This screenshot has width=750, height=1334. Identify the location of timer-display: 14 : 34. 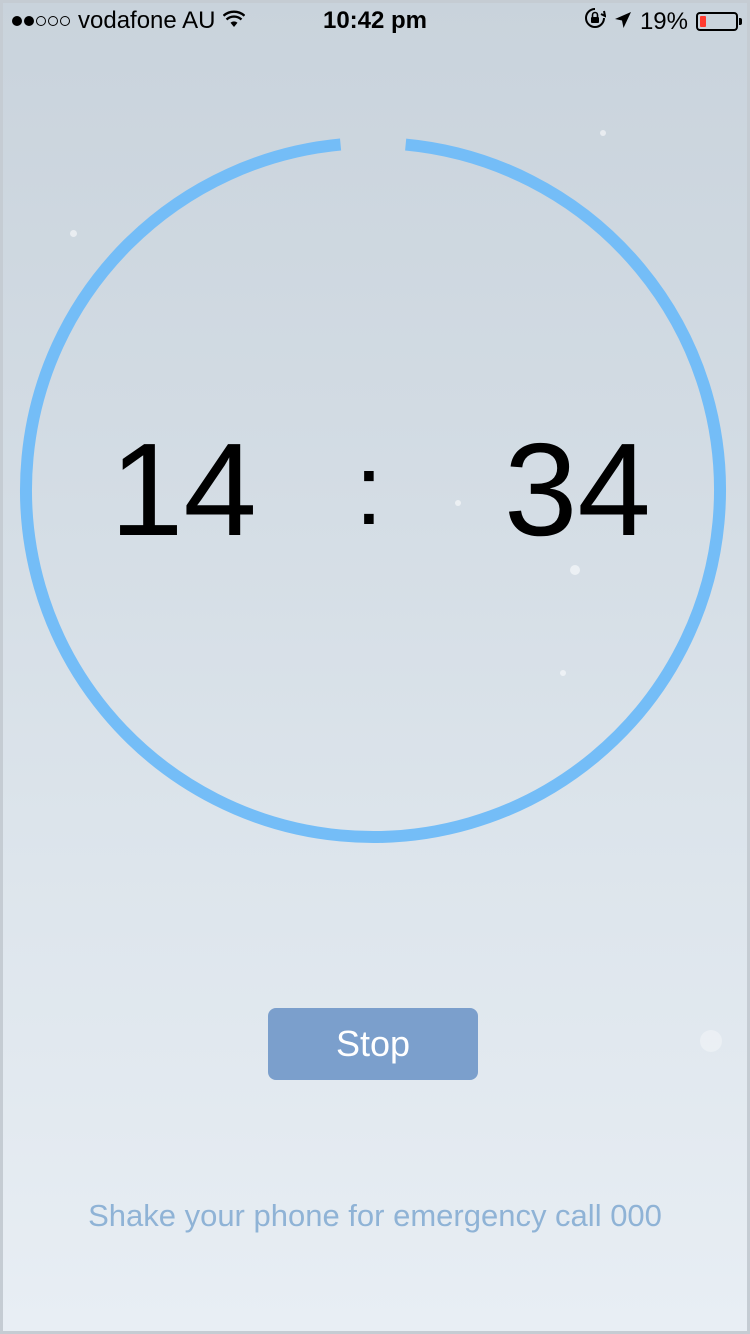
(375, 490).